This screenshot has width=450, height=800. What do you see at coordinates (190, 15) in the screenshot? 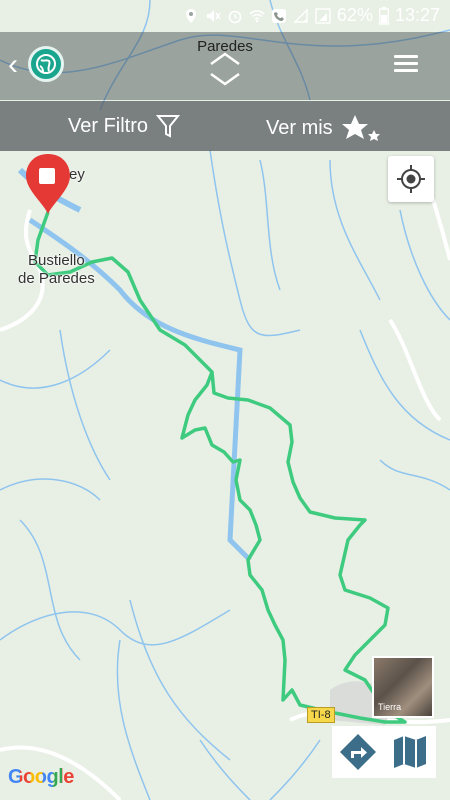
I see `location-icon` at bounding box center [190, 15].